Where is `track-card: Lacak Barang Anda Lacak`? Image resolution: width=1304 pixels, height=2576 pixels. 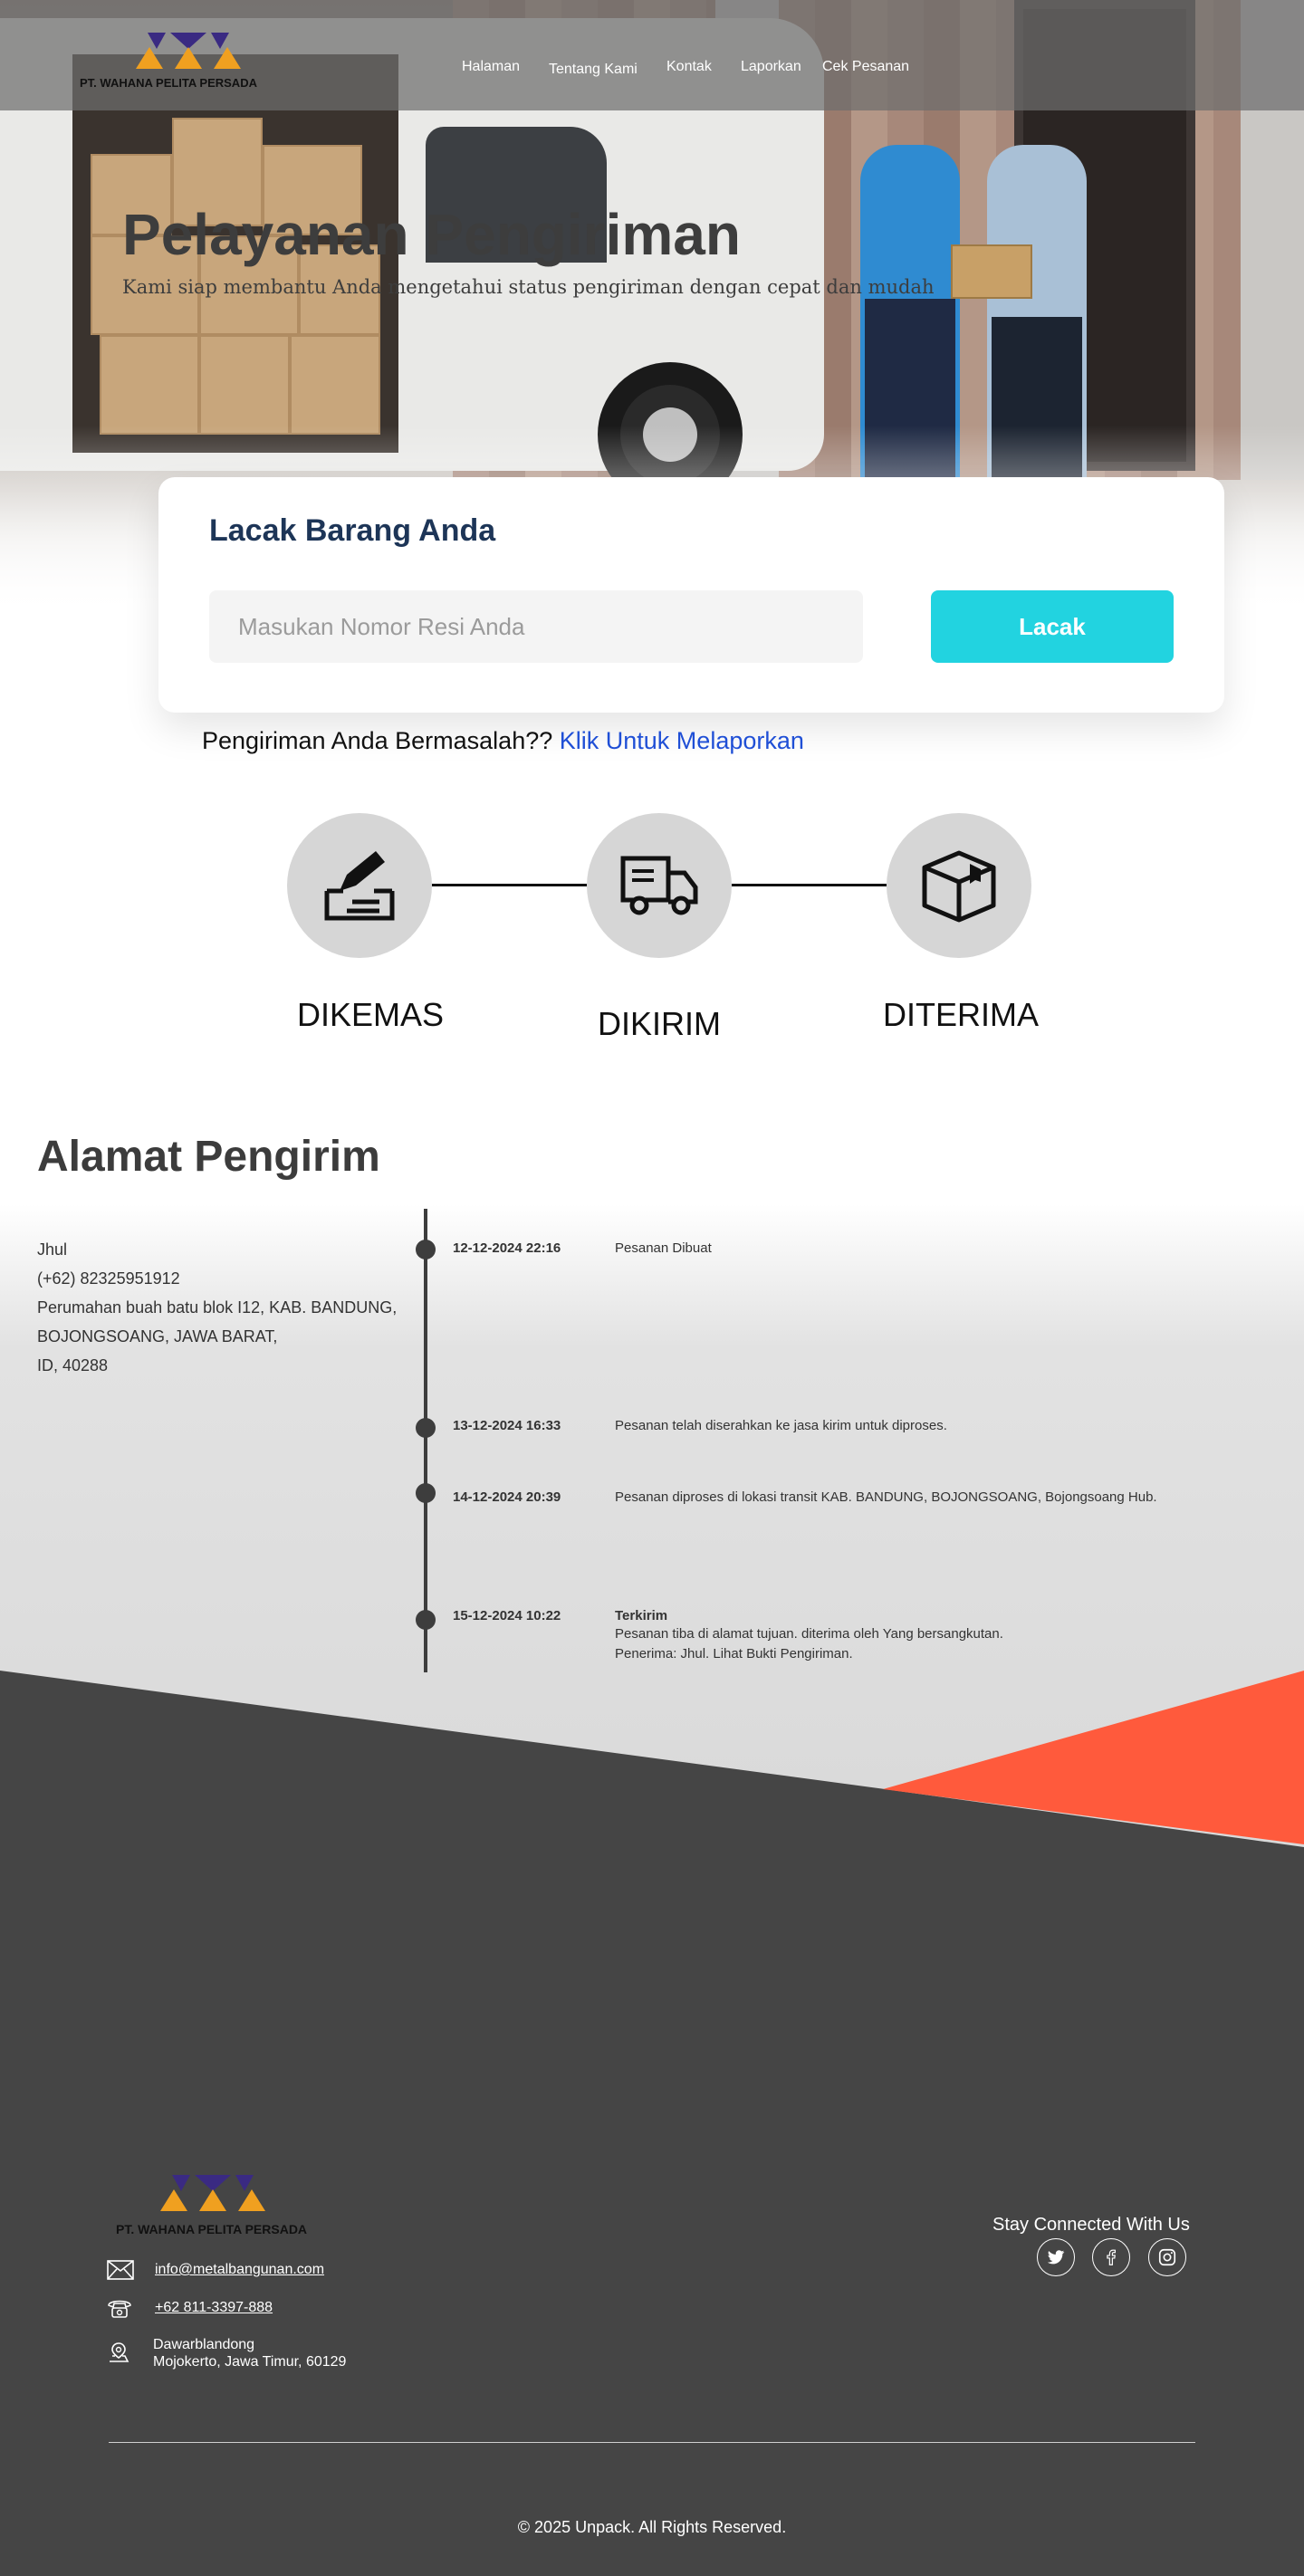
track-card: Lacak Barang Anda Lacak is located at coordinates (691, 595).